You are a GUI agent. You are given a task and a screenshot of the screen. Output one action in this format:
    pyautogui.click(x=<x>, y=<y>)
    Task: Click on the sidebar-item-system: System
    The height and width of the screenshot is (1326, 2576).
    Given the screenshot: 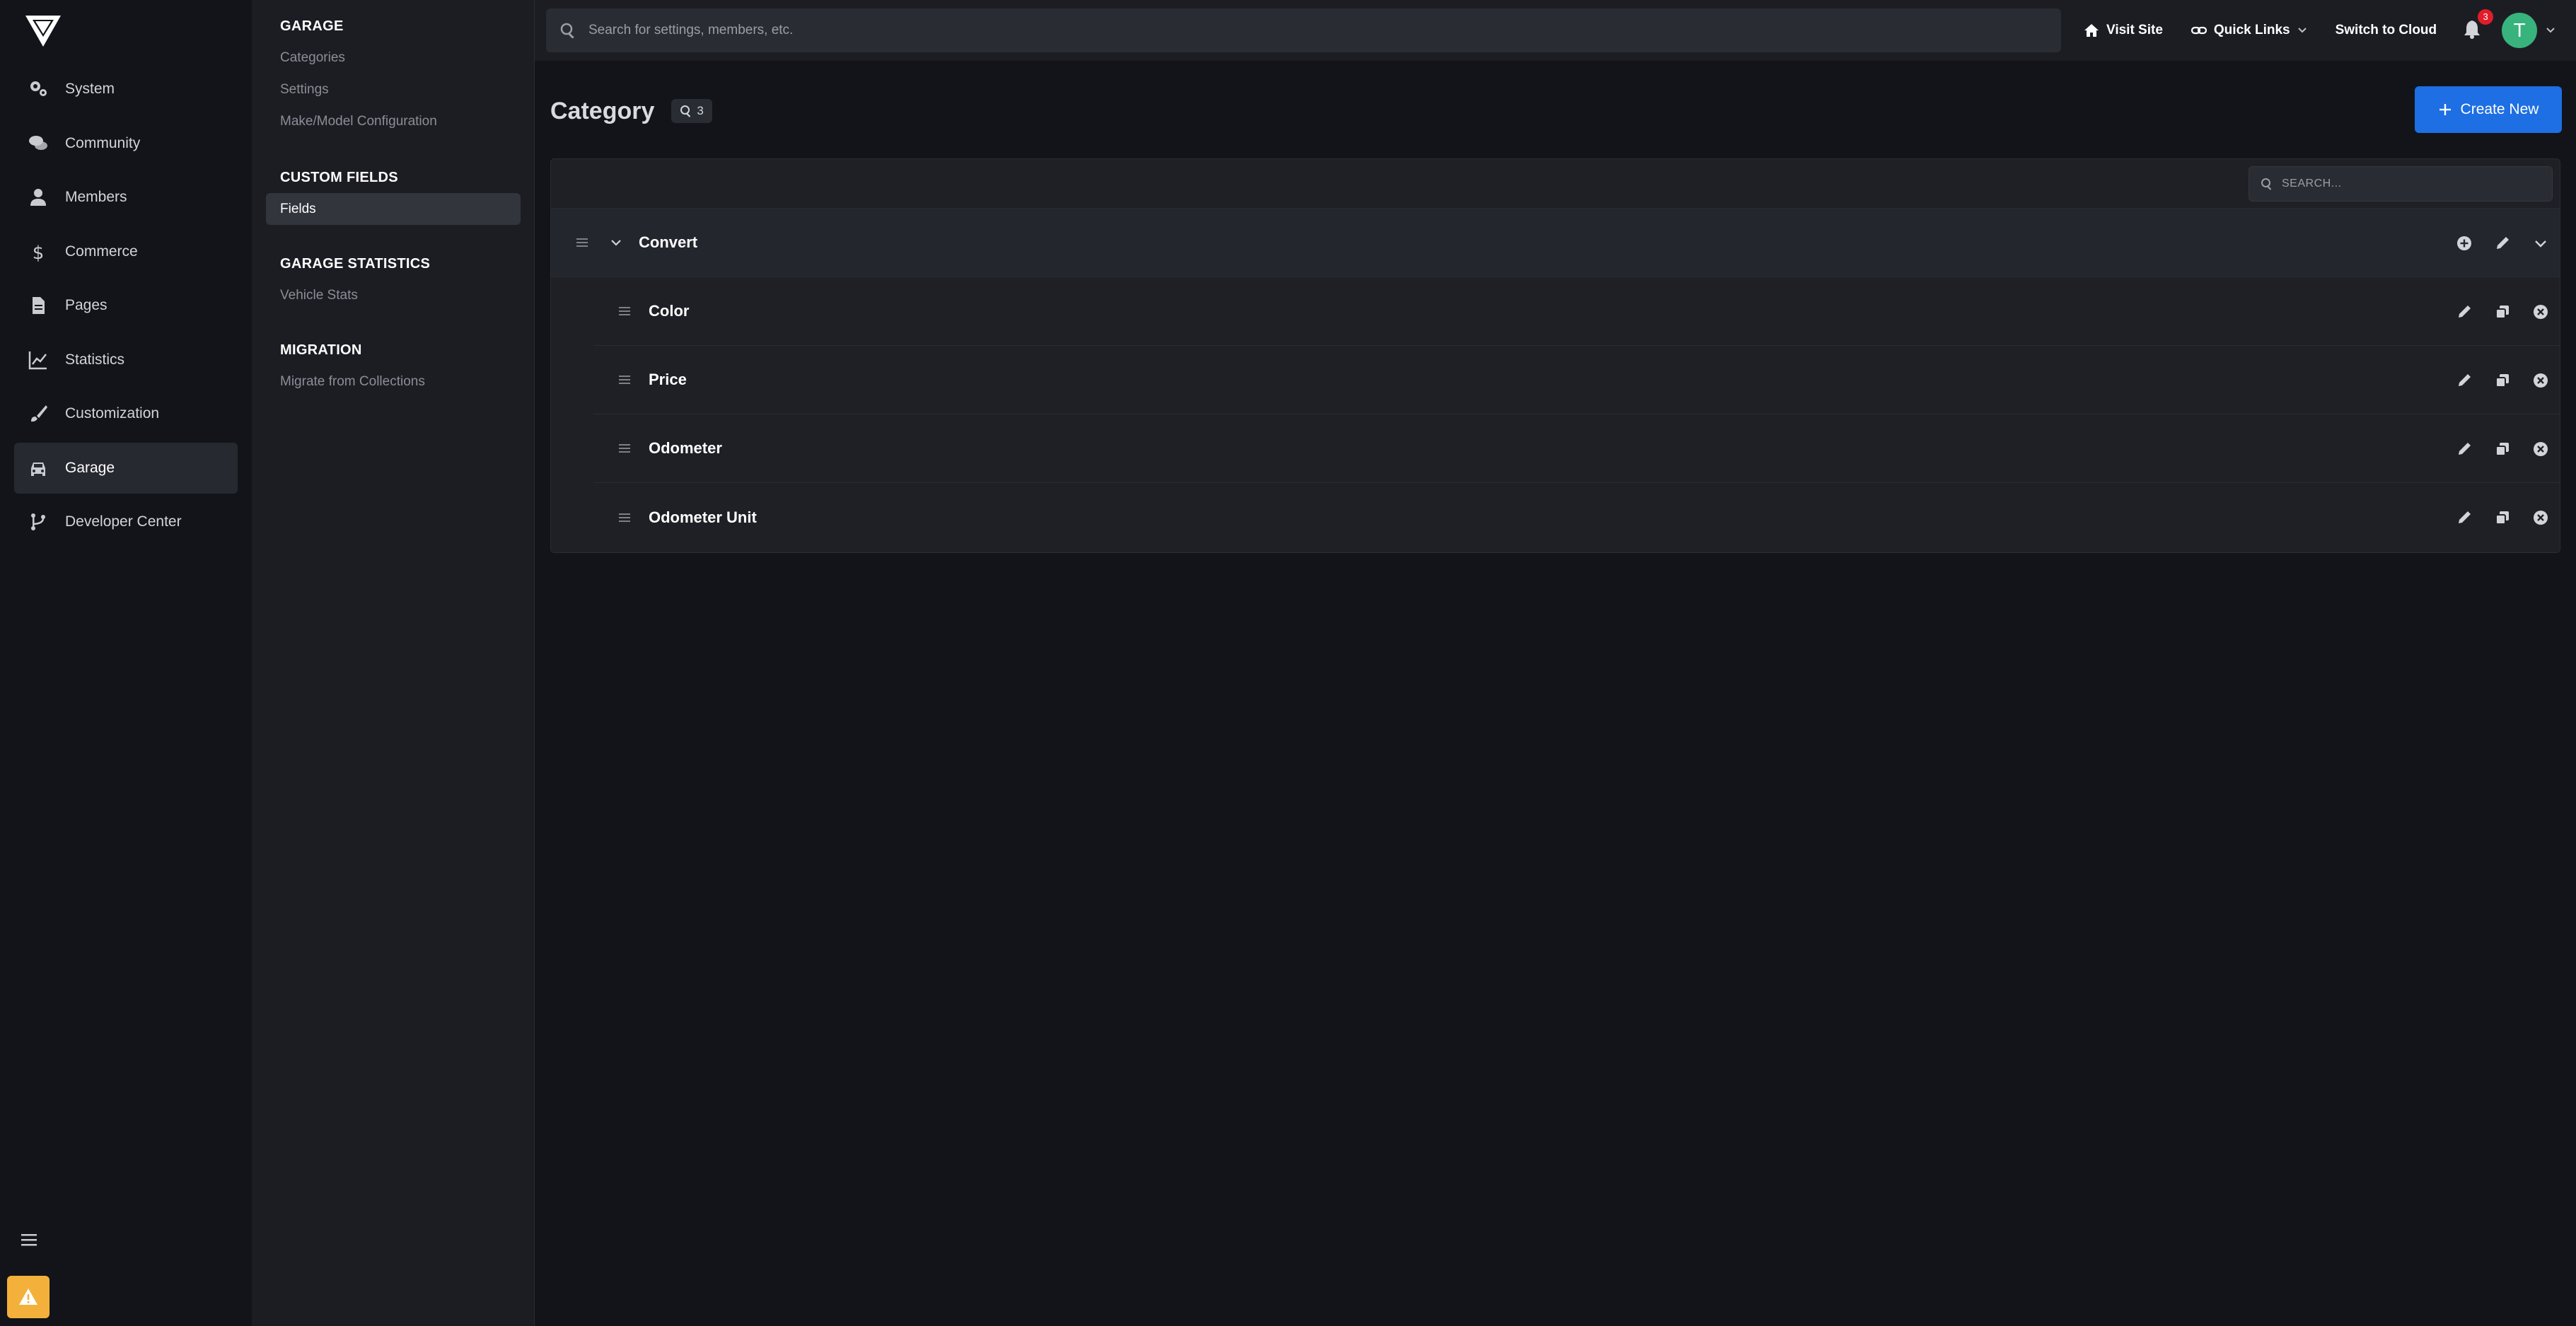 What is the action you would take?
    pyautogui.click(x=126, y=90)
    